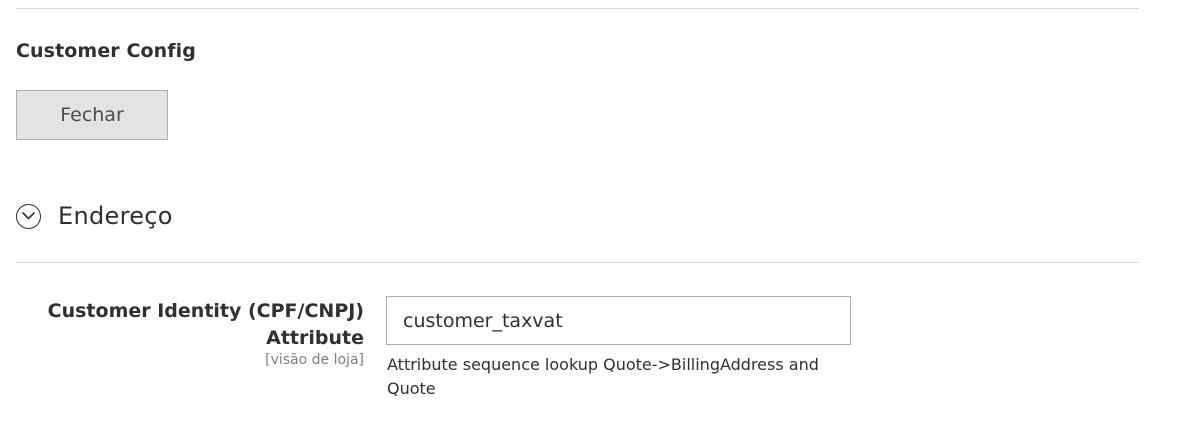 The height and width of the screenshot is (445, 1184). Describe the element at coordinates (106, 51) in the screenshot. I see `section-title: Customer Config` at that location.